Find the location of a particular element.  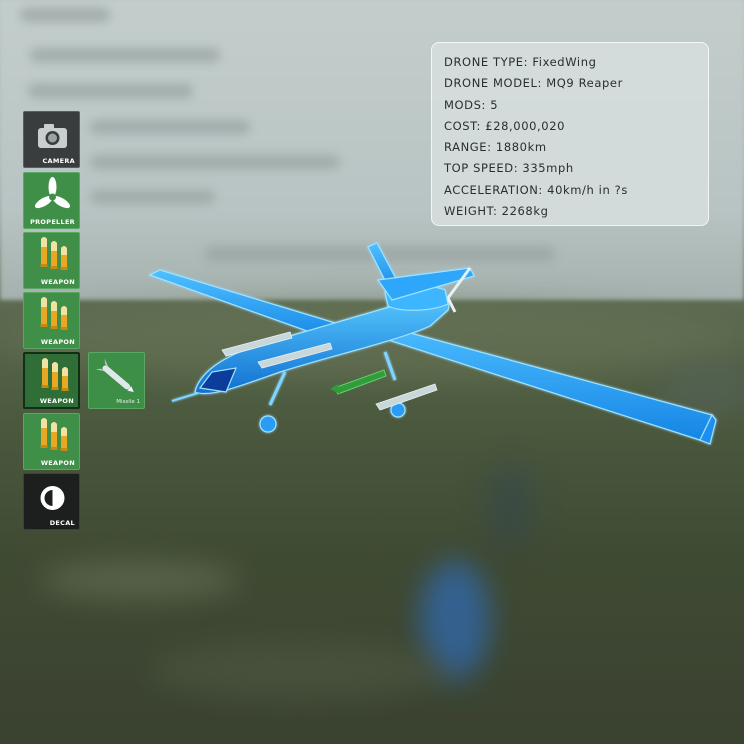

drone-model-text: DRONE MODEL: MQ9 Reaper is located at coordinates (533, 83).